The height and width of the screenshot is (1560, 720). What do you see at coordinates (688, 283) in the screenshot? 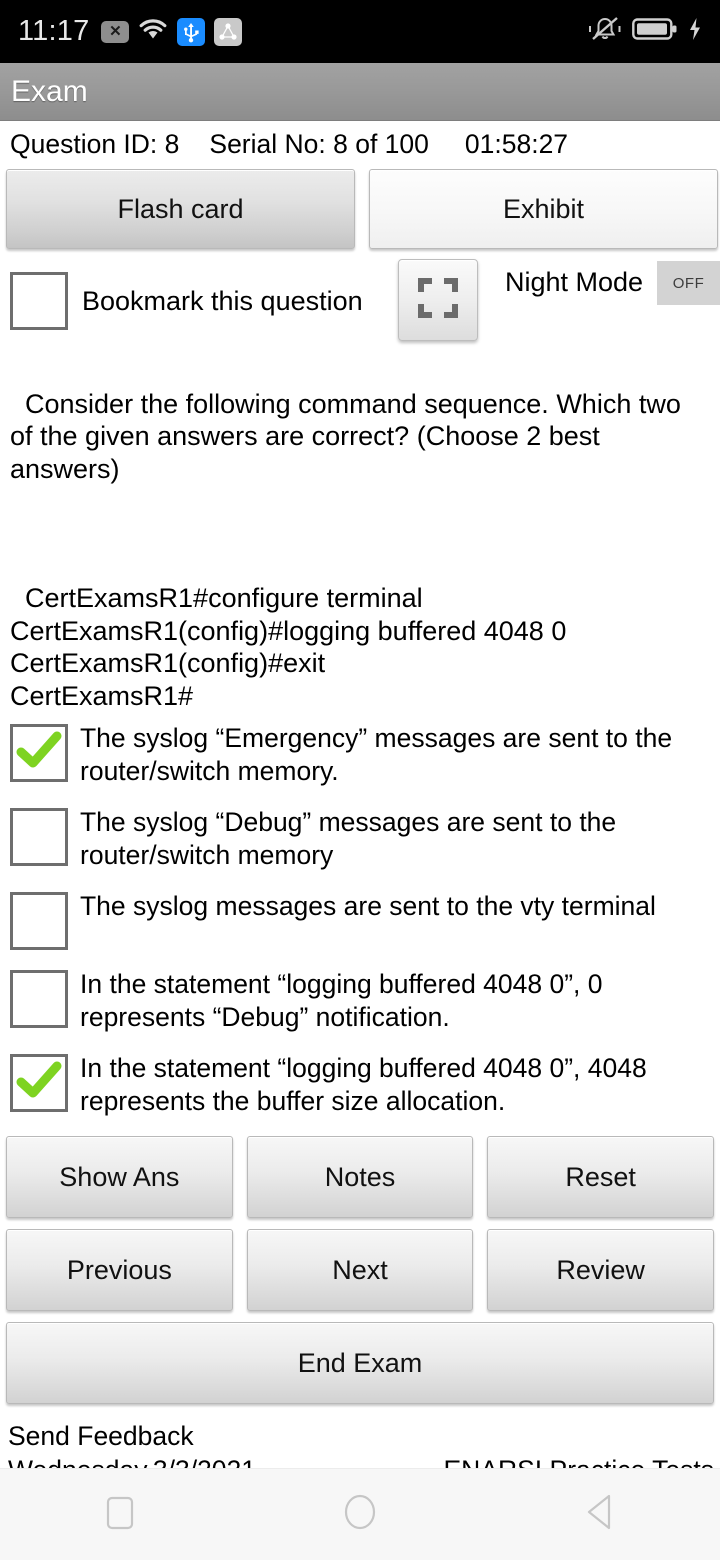
I see `night-mode-toggle: OFF` at bounding box center [688, 283].